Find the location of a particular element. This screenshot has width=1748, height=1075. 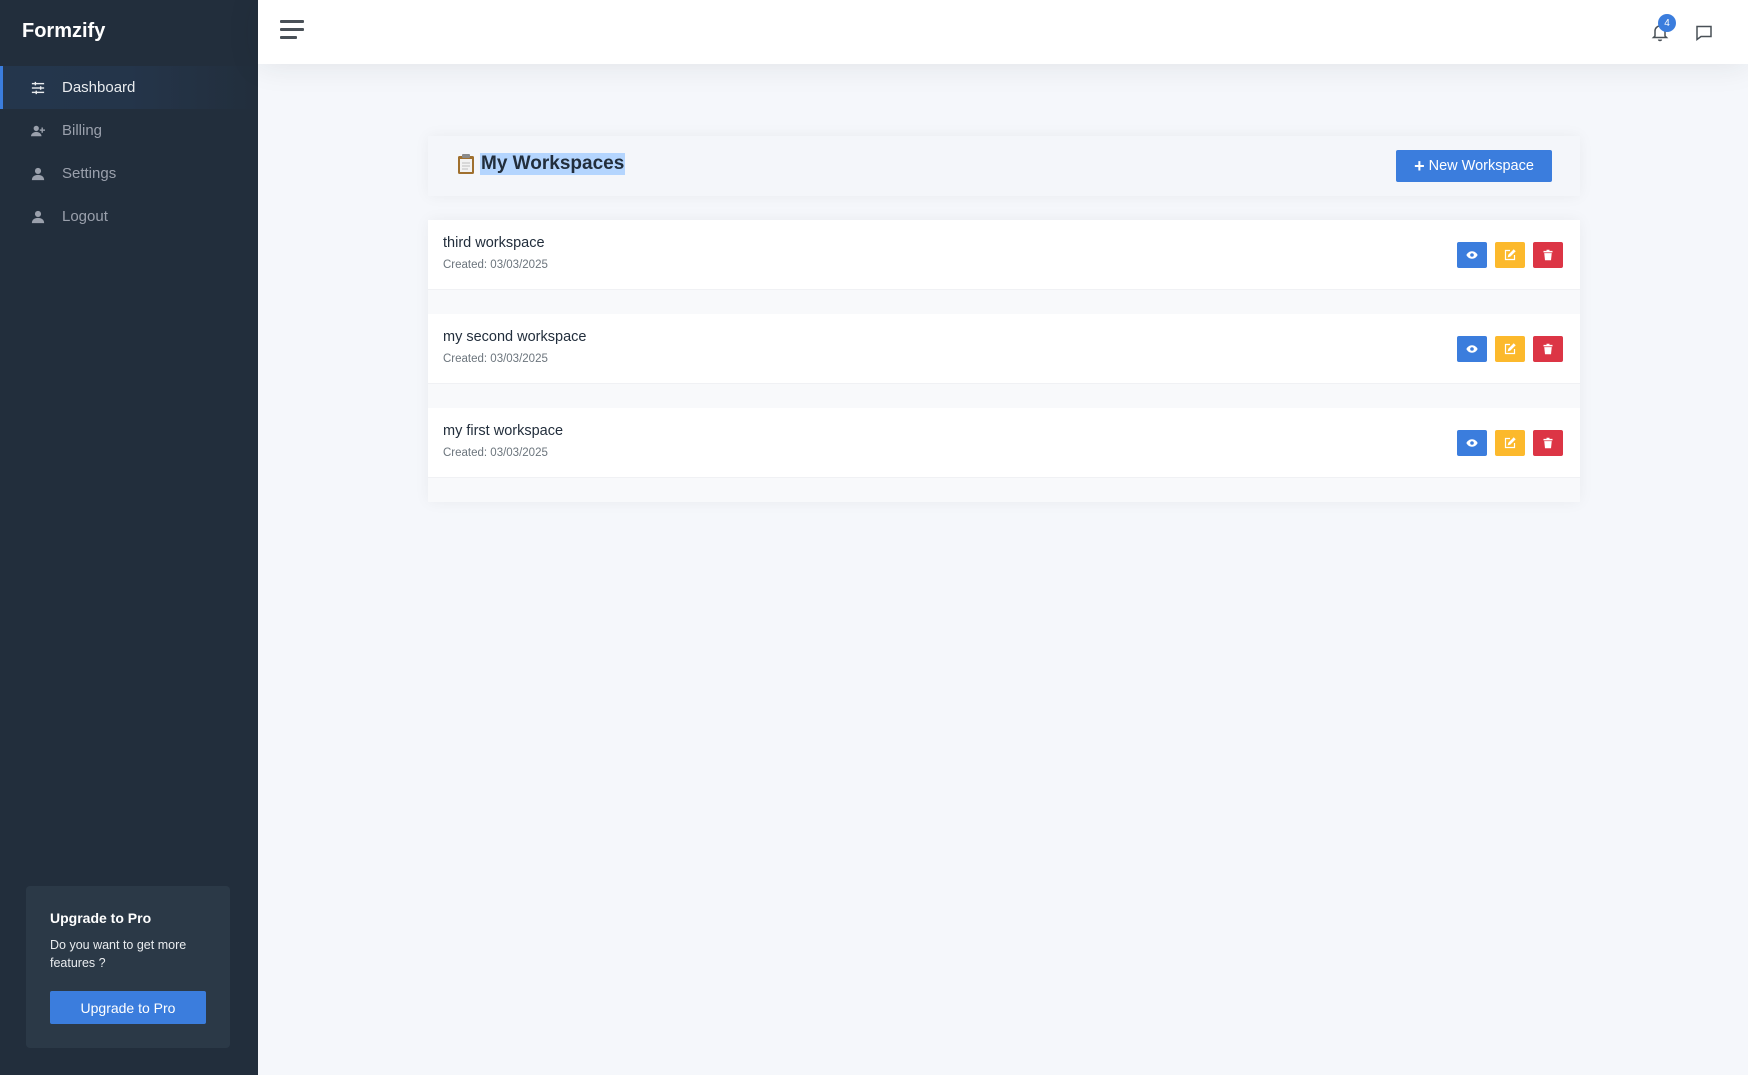

plus-icon: + is located at coordinates (1419, 166).